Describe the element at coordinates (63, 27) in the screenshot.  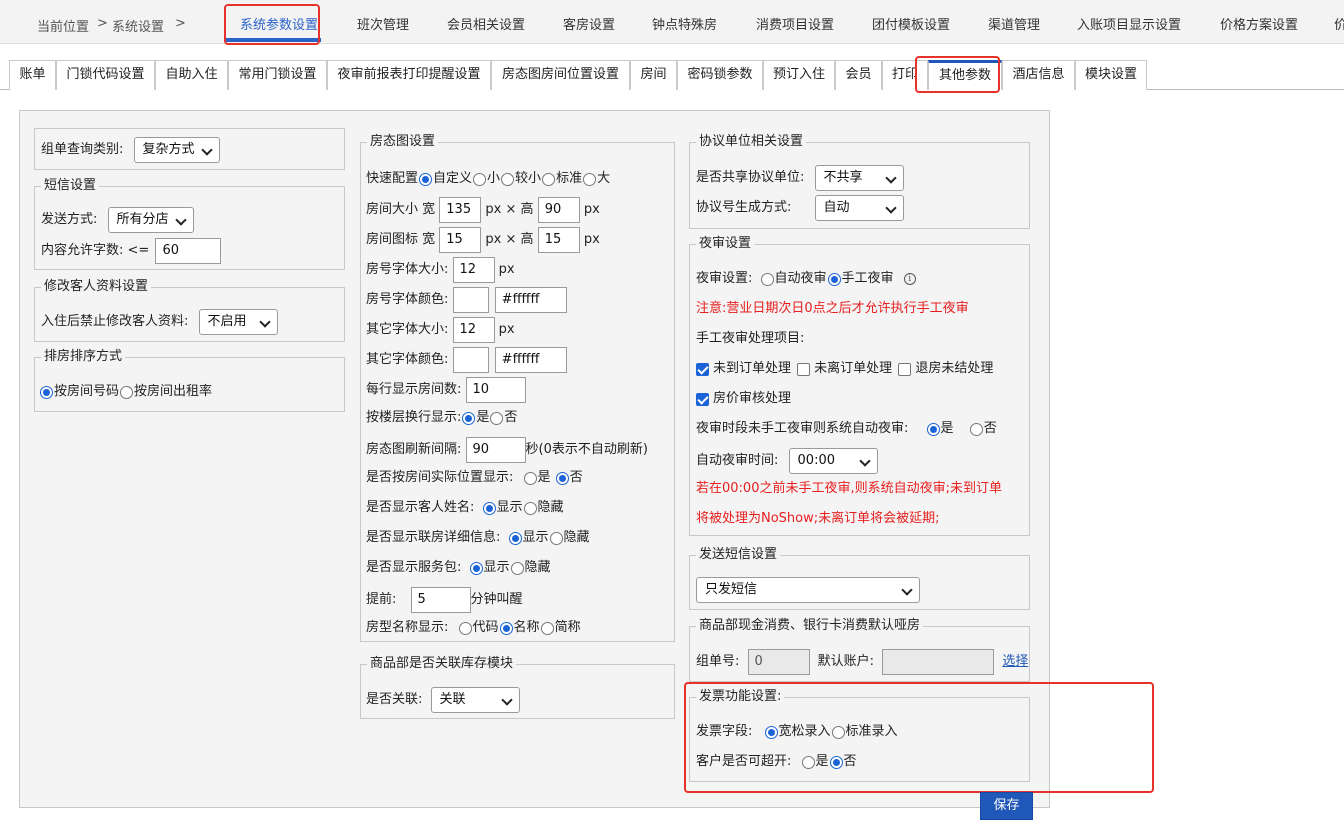
I see `breadcrumb-label: 当前位置` at that location.